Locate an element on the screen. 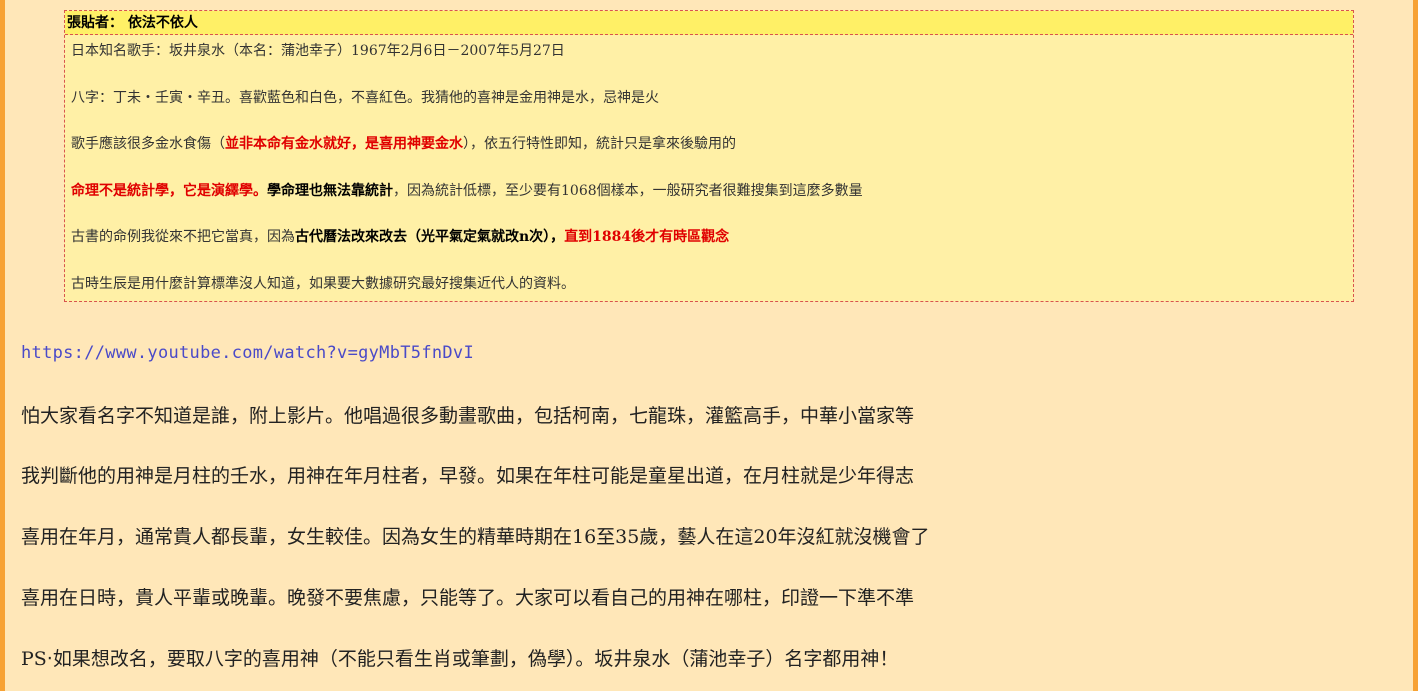 This screenshot has height=691, width=1418. quote-text: 古時生辰是用什麼計算標準沒人知道，如果要大數據研究最好搜集近代人的資料。 is located at coordinates (323, 283).